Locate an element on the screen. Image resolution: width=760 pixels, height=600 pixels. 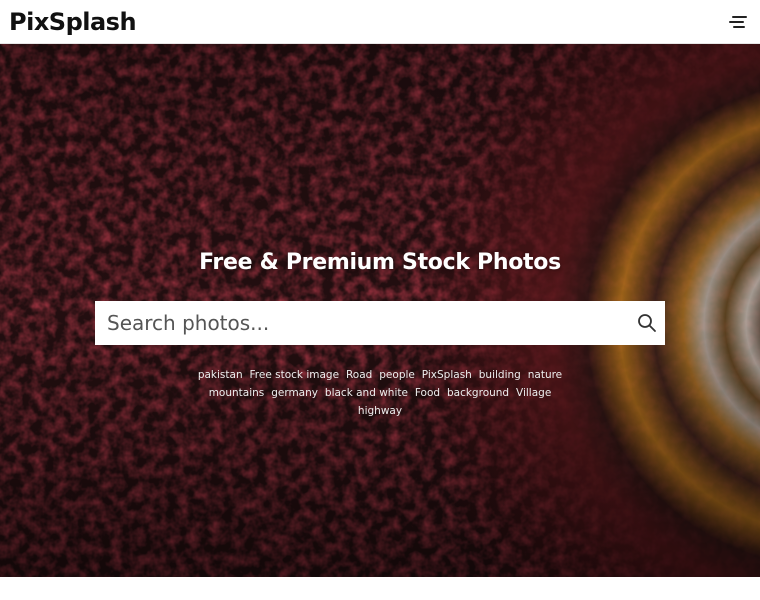
top-bar: PixSplash is located at coordinates (380, 22).